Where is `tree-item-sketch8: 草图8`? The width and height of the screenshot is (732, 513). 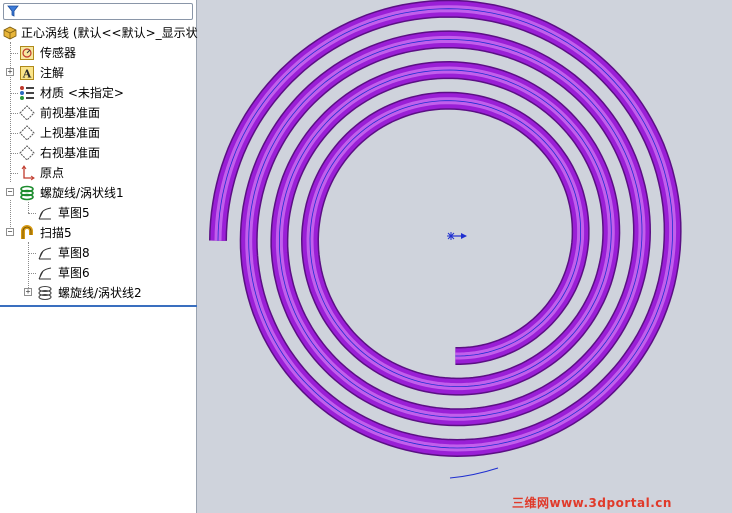 tree-item-sketch8: 草图8 is located at coordinates (98, 253).